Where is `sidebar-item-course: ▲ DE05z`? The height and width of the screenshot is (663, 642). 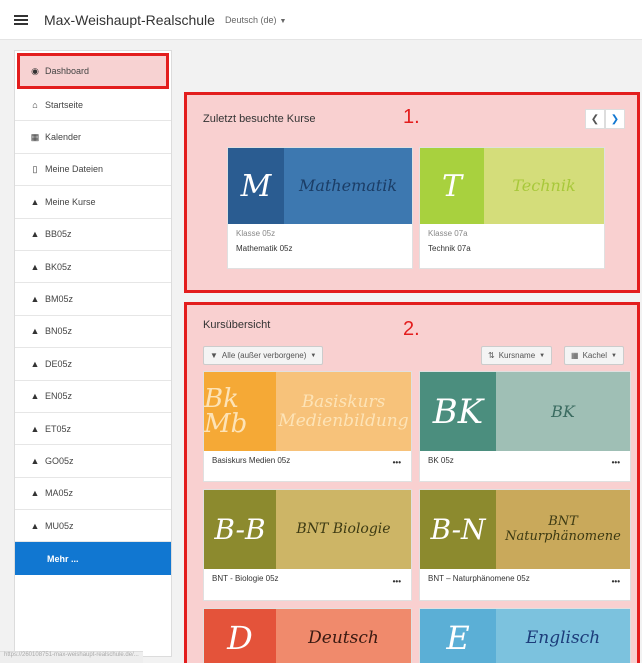 sidebar-item-course: ▲ DE05z is located at coordinates (93, 364).